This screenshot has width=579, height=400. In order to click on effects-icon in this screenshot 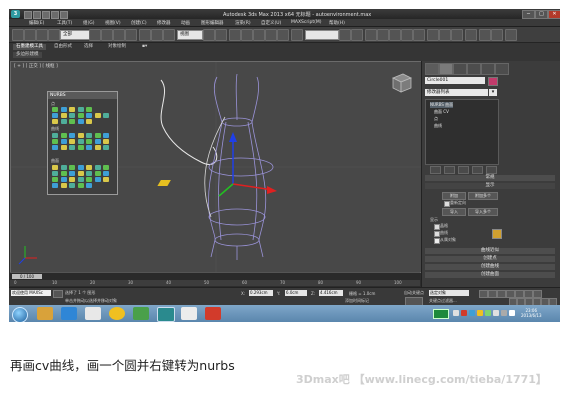, I will do `click(497, 35)`.